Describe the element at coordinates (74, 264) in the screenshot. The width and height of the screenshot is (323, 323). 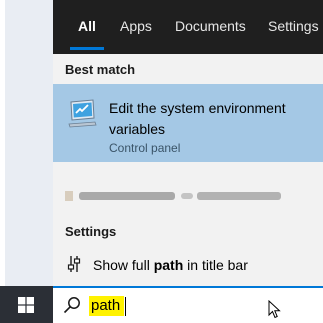
I see `toggle-icon` at that location.